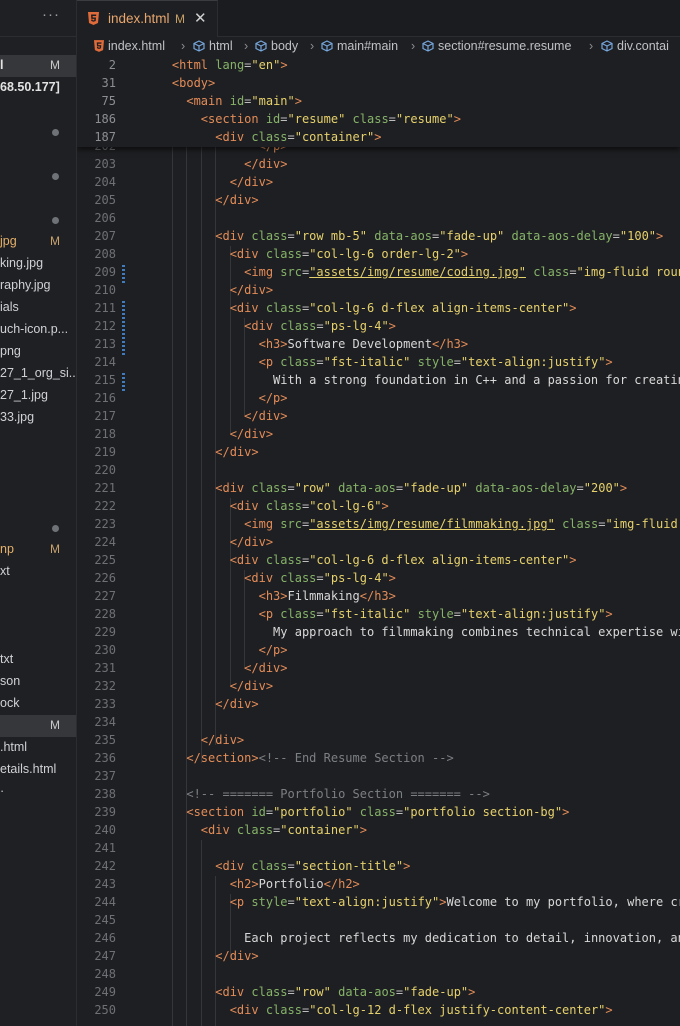 The height and width of the screenshot is (1026, 680). I want to click on file-tree-item: etails.html, so click(38, 770).